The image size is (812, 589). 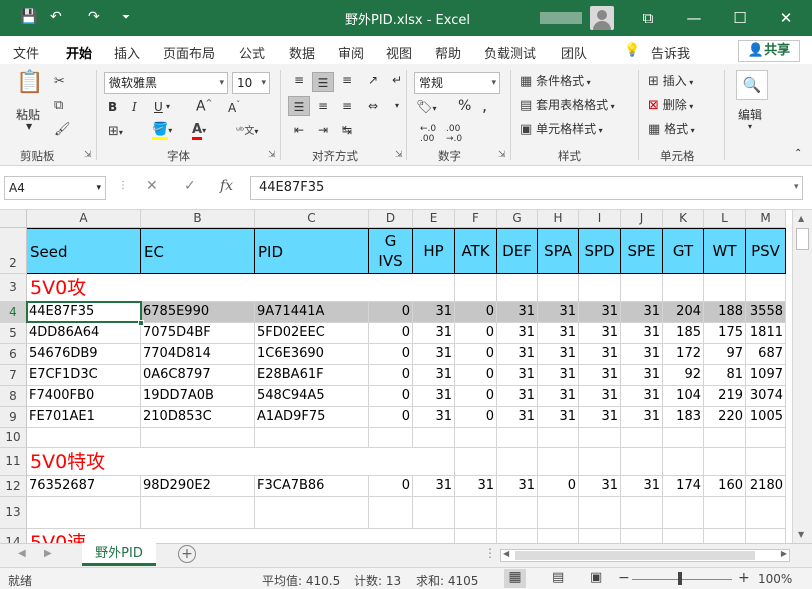 I want to click on align-left-icon: ☰, so click(x=299, y=106).